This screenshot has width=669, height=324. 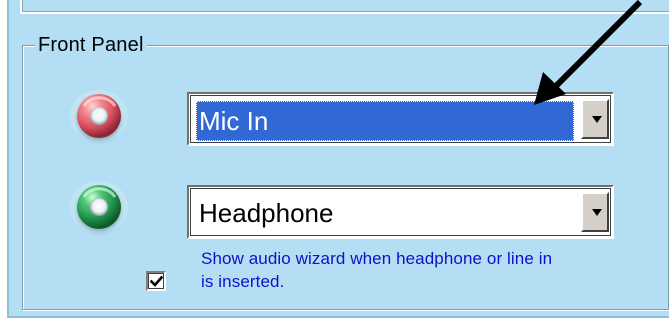 What do you see at coordinates (385, 121) in the screenshot?
I see `mic-input-selected-value: Mic In` at bounding box center [385, 121].